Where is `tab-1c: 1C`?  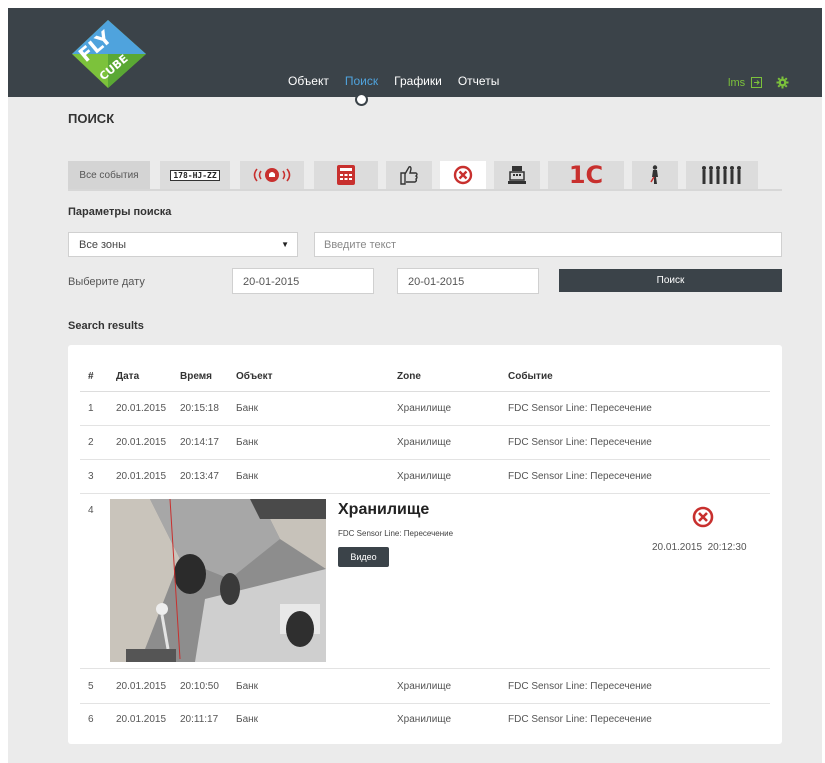
tab-1c: 1C is located at coordinates (586, 175).